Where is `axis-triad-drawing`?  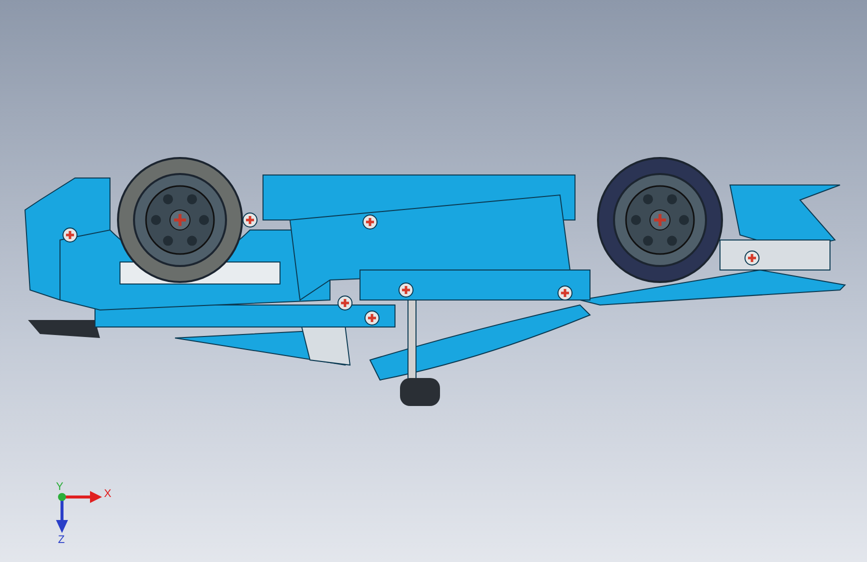 axis-triad-drawing is located at coordinates (79, 512).